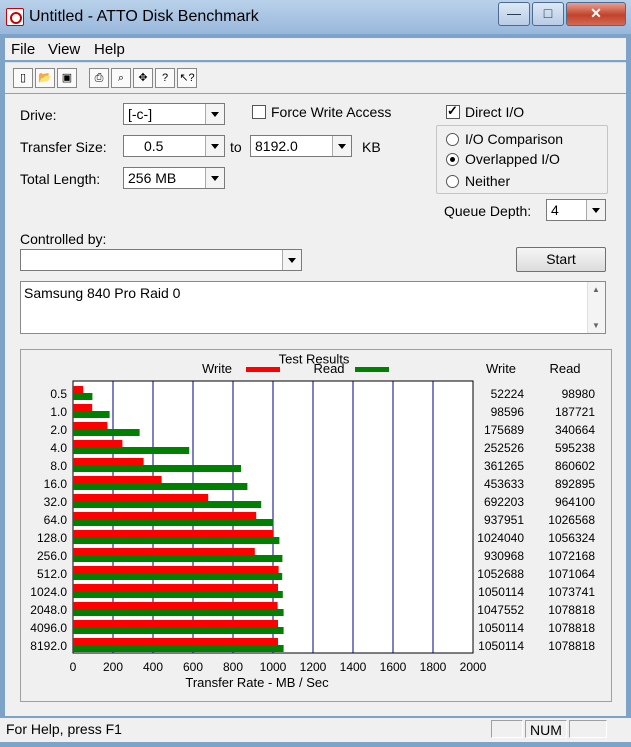 Image resolution: width=631 pixels, height=747 pixels. I want to click on queue-depth-select: 4, so click(576, 210).